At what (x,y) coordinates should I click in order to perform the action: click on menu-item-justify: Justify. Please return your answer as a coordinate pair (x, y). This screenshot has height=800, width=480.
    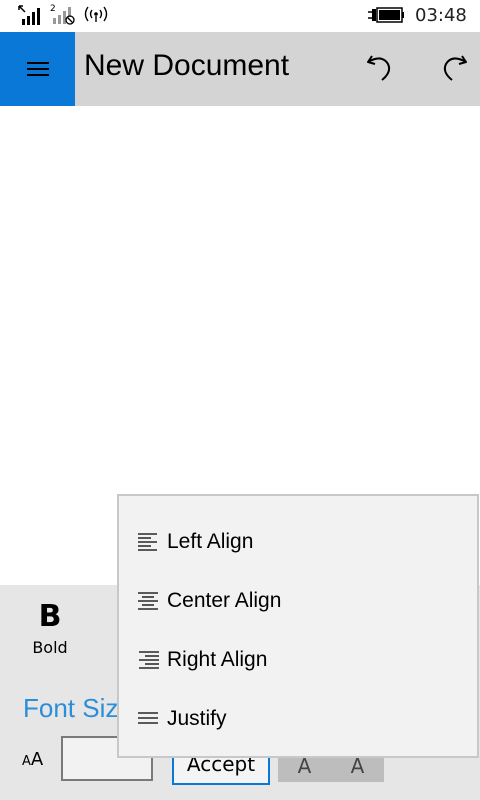
    Looking at the image, I should click on (182, 719).